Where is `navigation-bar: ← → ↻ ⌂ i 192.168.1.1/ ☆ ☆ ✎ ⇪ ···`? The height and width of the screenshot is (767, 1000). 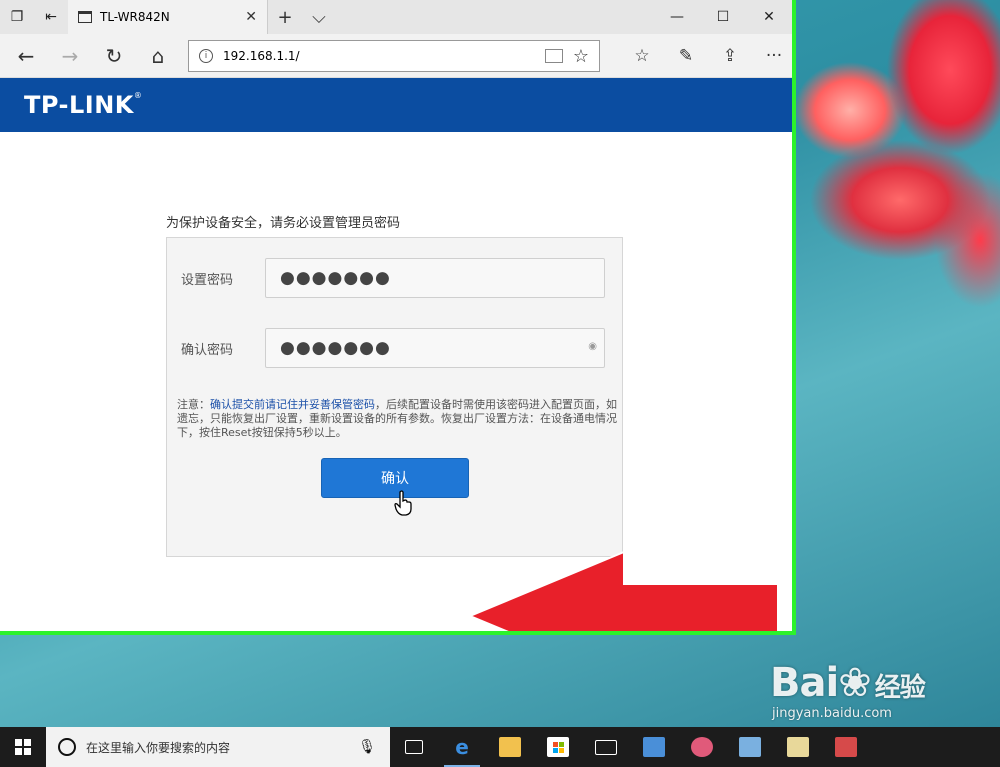
navigation-bar: ← → ↻ ⌂ i 192.168.1.1/ ☆ ☆ ✎ ⇪ ··· is located at coordinates (396, 56).